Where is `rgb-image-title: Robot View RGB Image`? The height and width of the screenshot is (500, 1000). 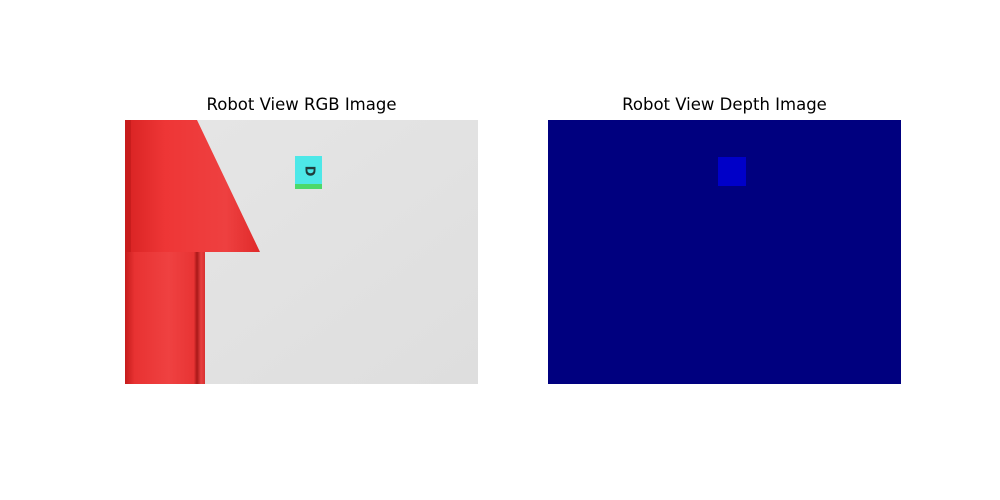
rgb-image-title: Robot View RGB Image is located at coordinates (301, 104).